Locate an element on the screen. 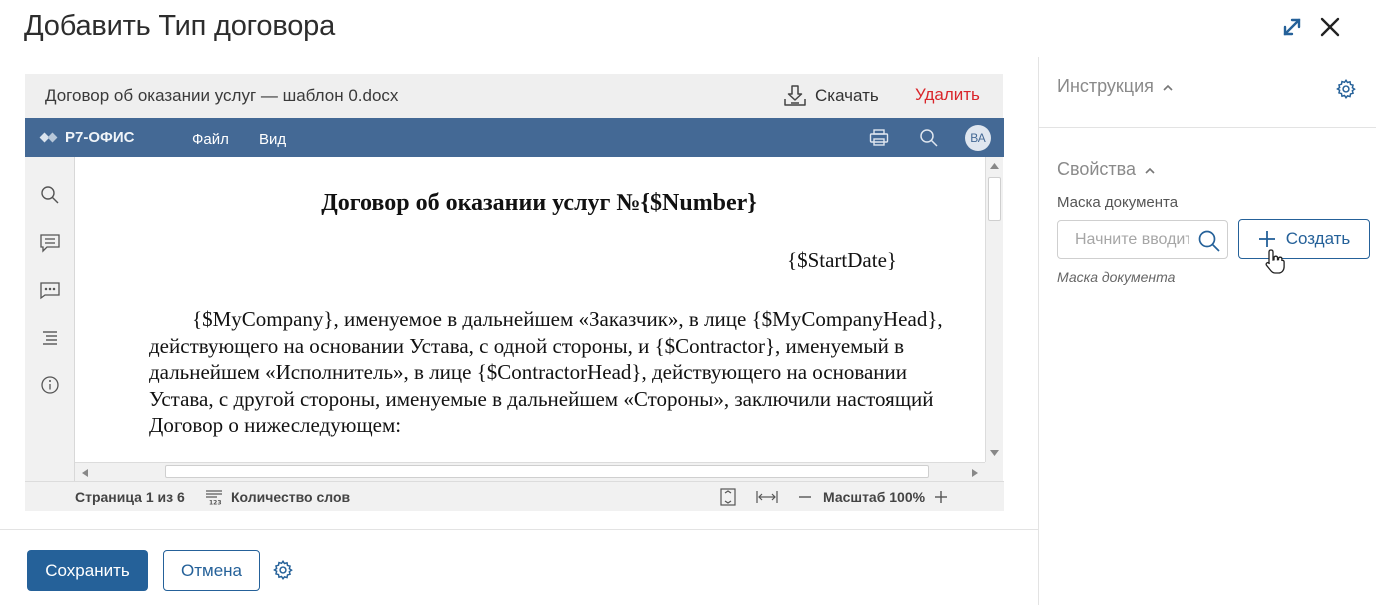  mask-label: Маска документа is located at coordinates (1118, 202).